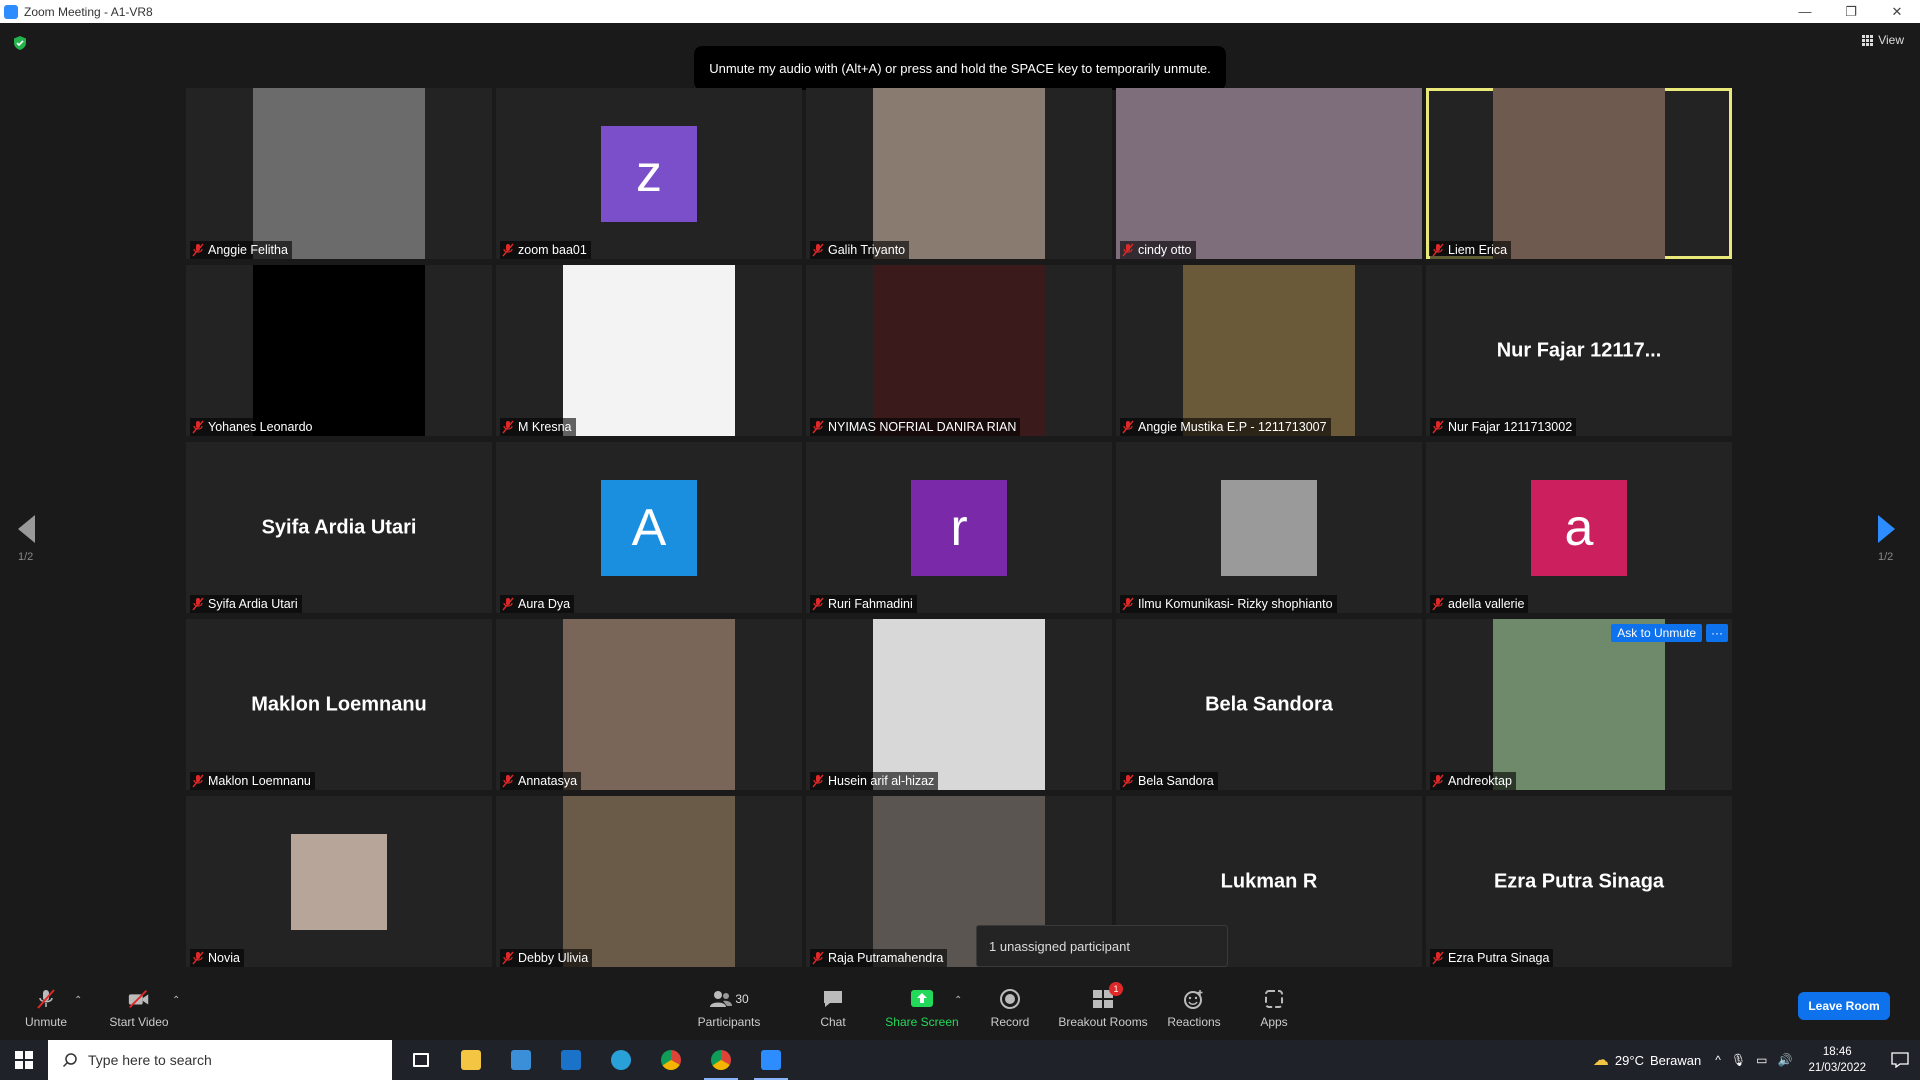 This screenshot has width=1920, height=1080. What do you see at coordinates (1900, 1060) in the screenshot?
I see `notification-icon` at bounding box center [1900, 1060].